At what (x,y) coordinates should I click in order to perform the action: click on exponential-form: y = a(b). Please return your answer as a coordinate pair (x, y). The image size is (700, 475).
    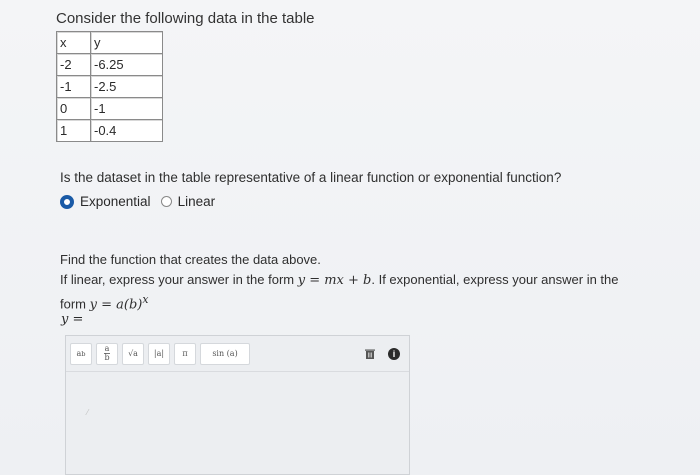
    Looking at the image, I should click on (116, 305).